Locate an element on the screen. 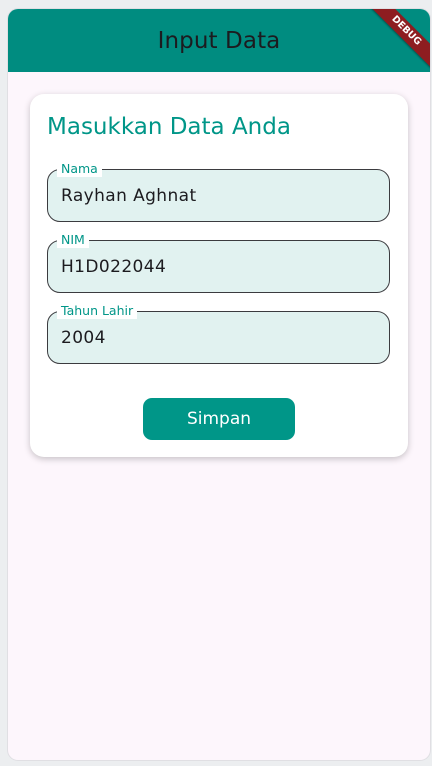  app-bar: Input Data is located at coordinates (219, 40).